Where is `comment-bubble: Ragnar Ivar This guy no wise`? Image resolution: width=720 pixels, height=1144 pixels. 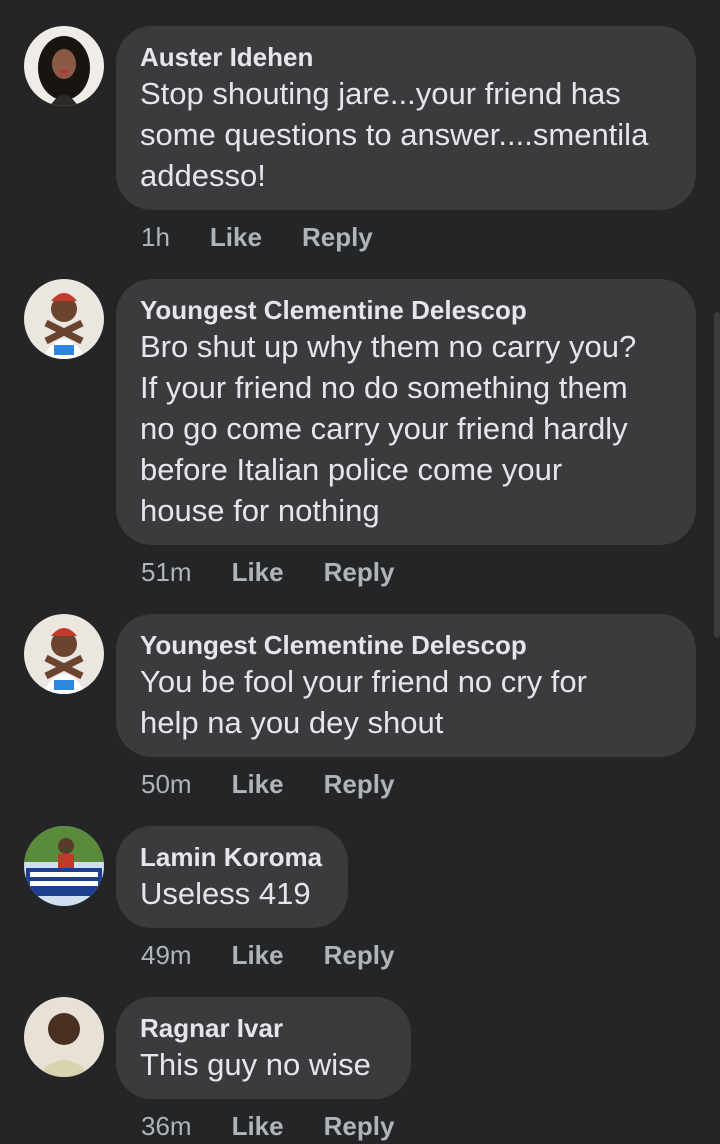
comment-bubble: Ragnar Ivar This guy no wise is located at coordinates (263, 1048).